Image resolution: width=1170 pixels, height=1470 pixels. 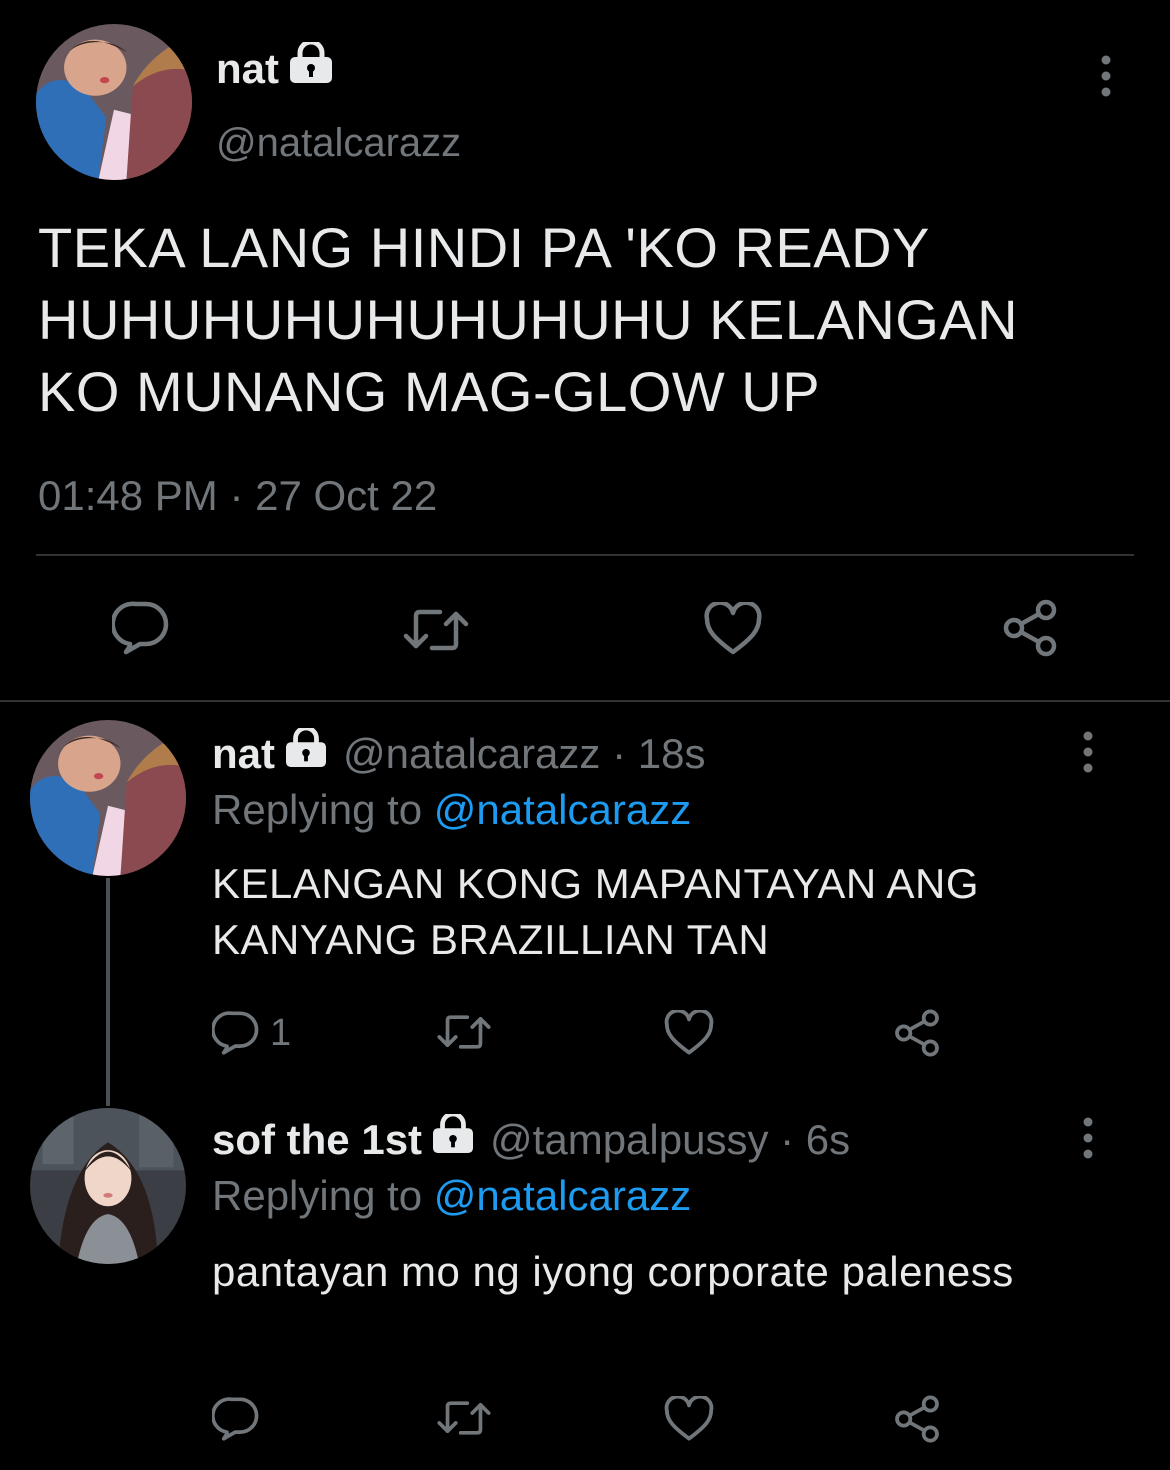 I want to click on author-name: nat, so click(x=275, y=67).